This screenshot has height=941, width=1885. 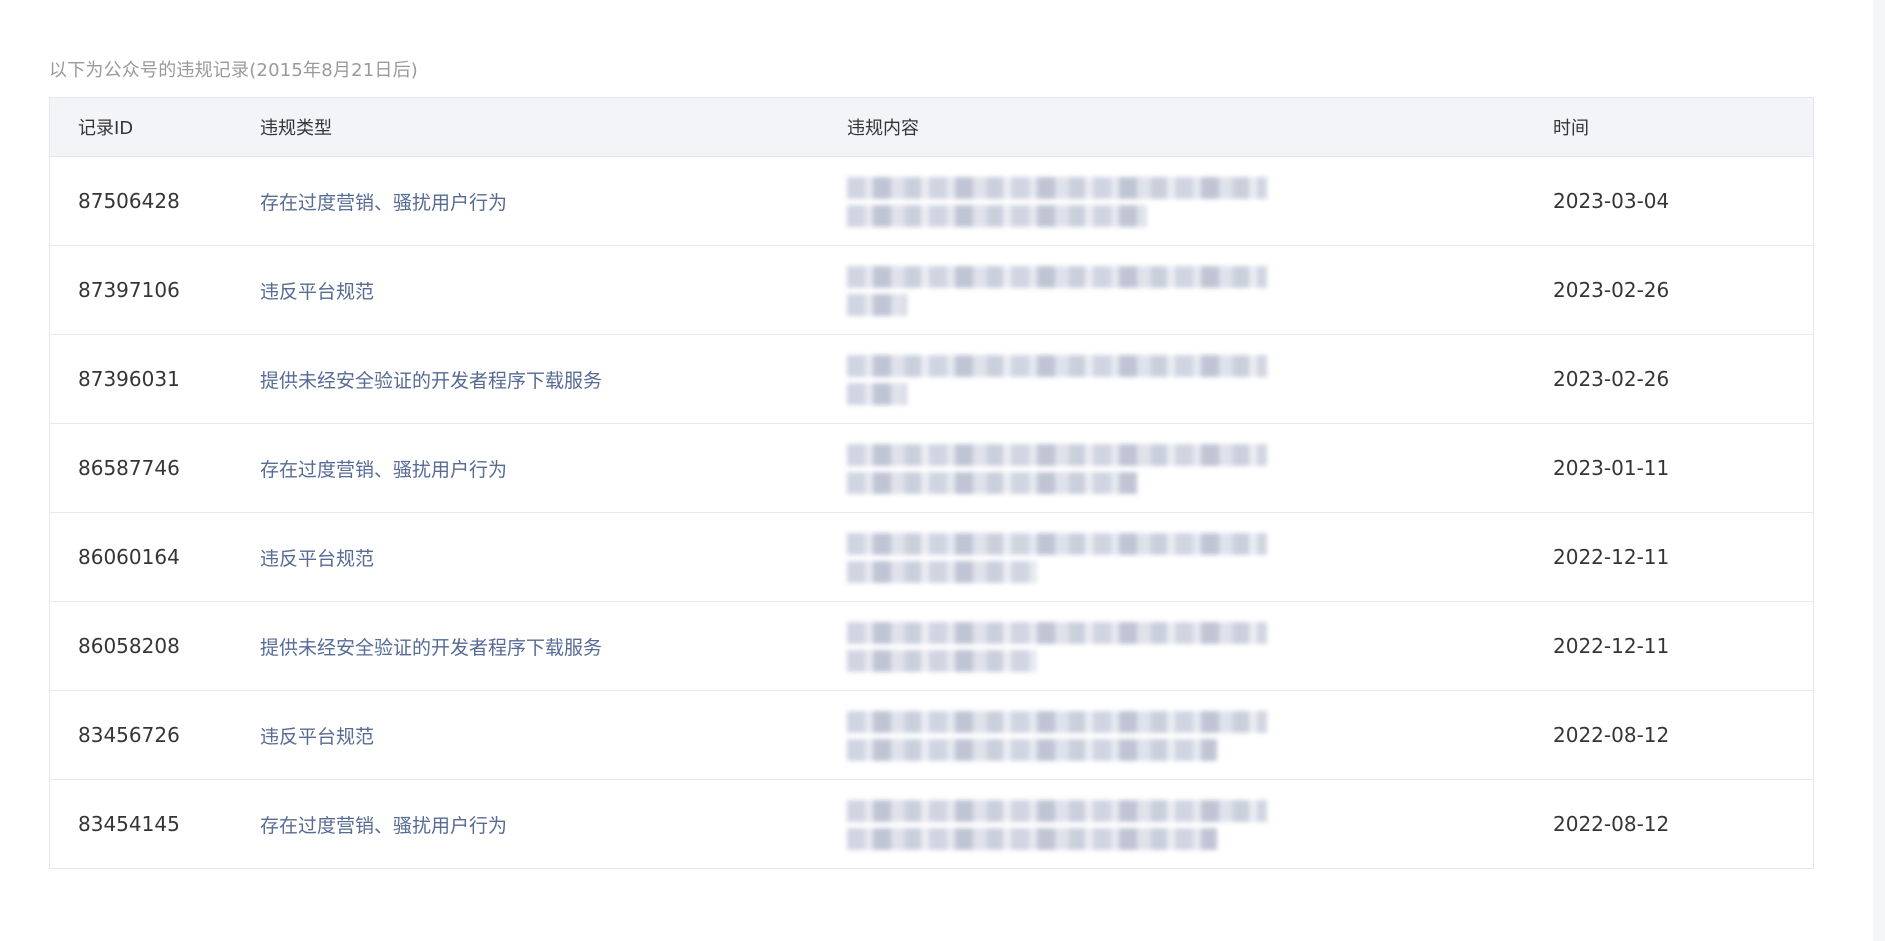 What do you see at coordinates (1571, 128) in the screenshot?
I see `column-header-time: 时间` at bounding box center [1571, 128].